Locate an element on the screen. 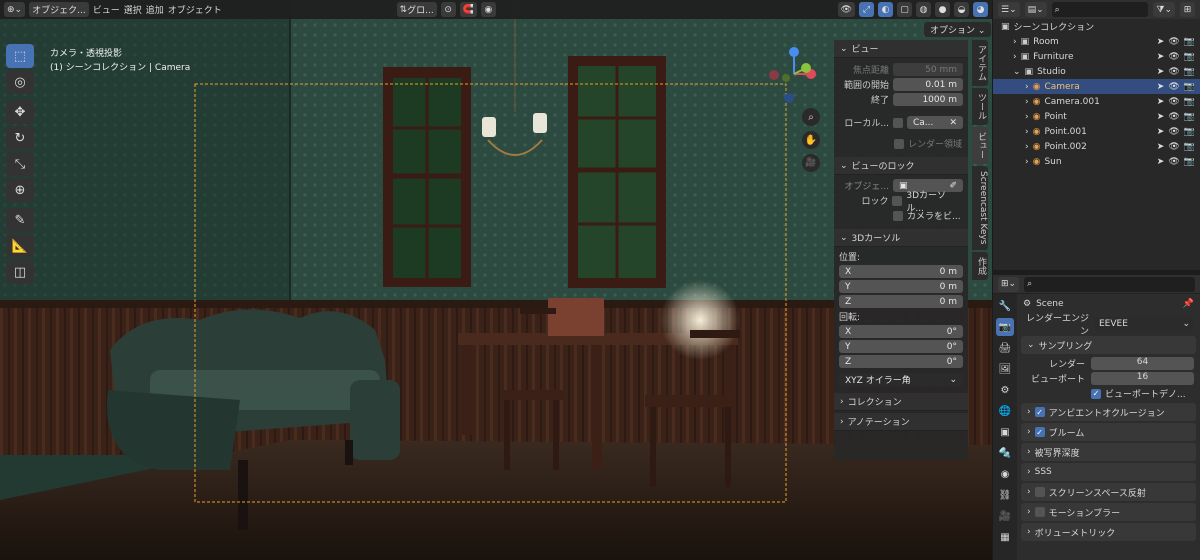 This screenshot has width=1200, height=560. wireframe-shading-icon: ◍ is located at coordinates (923, 9).